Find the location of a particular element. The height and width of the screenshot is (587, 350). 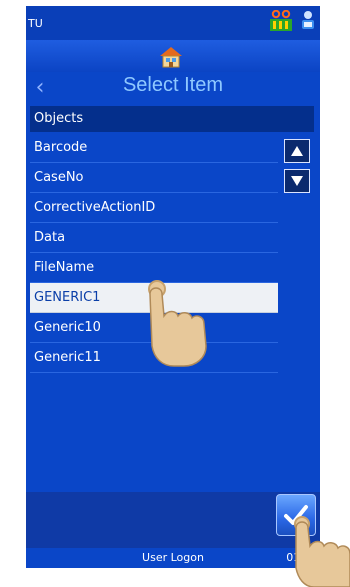

scroll-up-icon is located at coordinates (297, 151).